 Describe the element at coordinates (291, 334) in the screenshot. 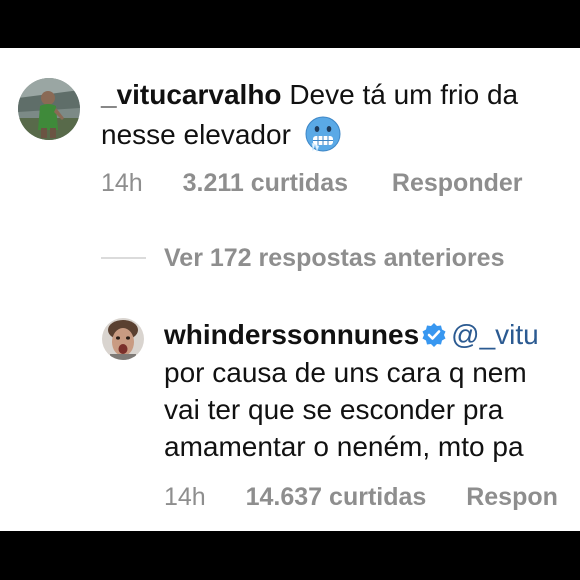

I see `reply-username: whinderssonnunes` at that location.